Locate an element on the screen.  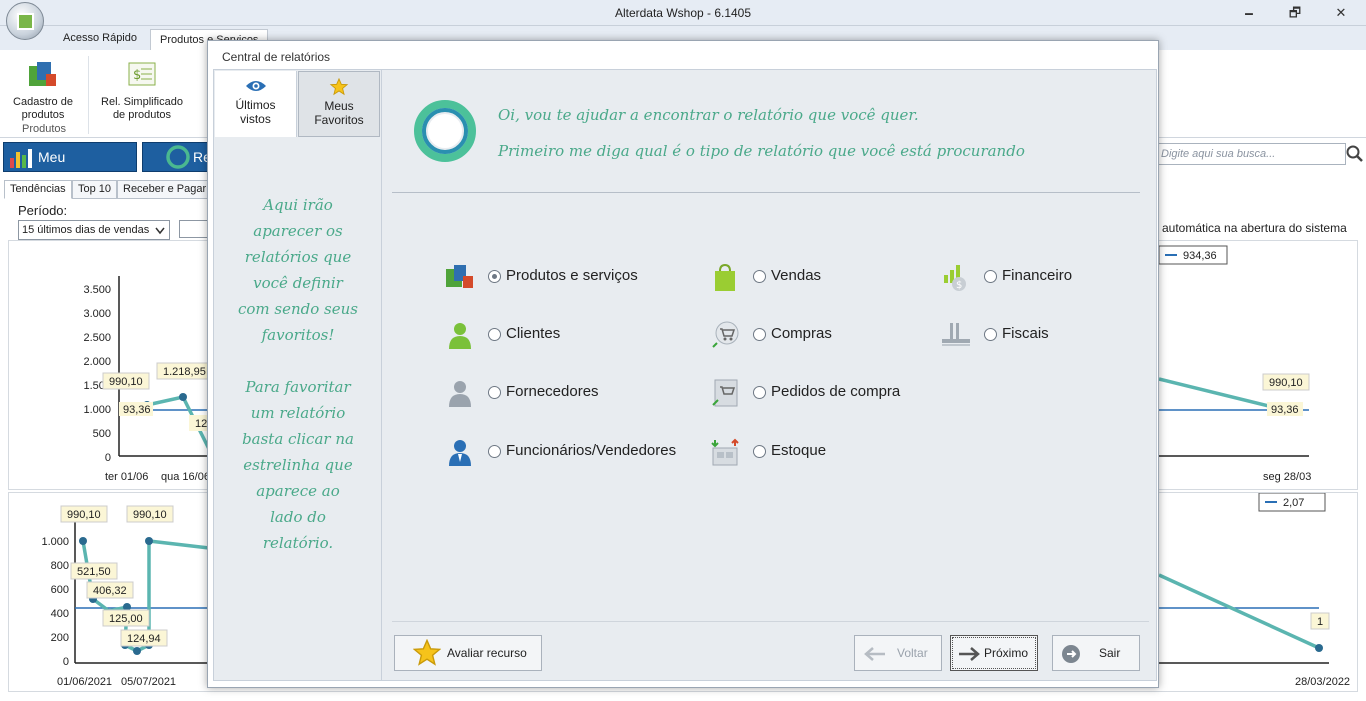
option-label: Financeiro is located at coordinates (1037, 275).